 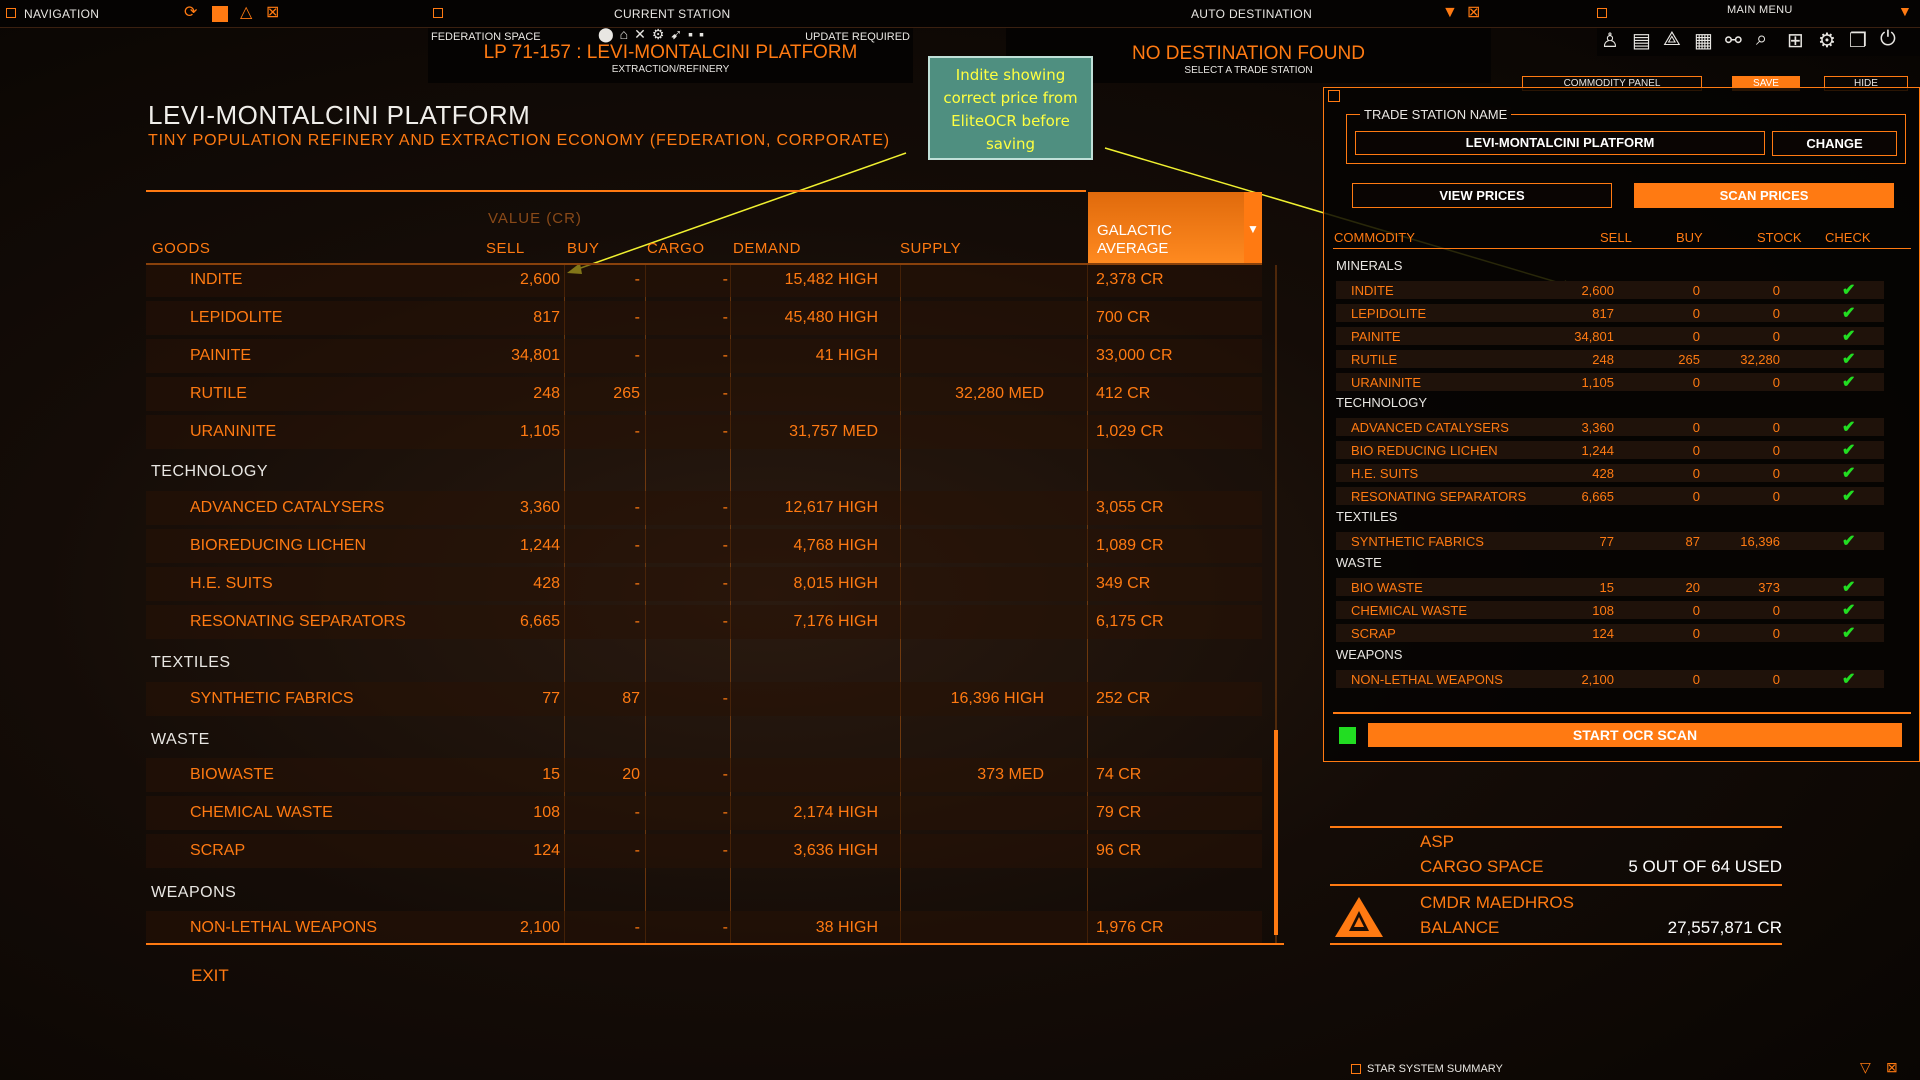 What do you see at coordinates (1373, 633) in the screenshot?
I see `ocr-cell-name: SCRAP` at bounding box center [1373, 633].